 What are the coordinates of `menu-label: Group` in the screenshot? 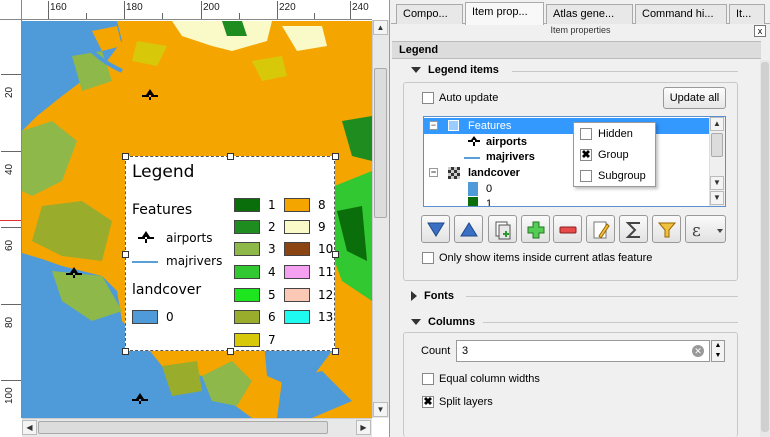 It's located at (613, 155).